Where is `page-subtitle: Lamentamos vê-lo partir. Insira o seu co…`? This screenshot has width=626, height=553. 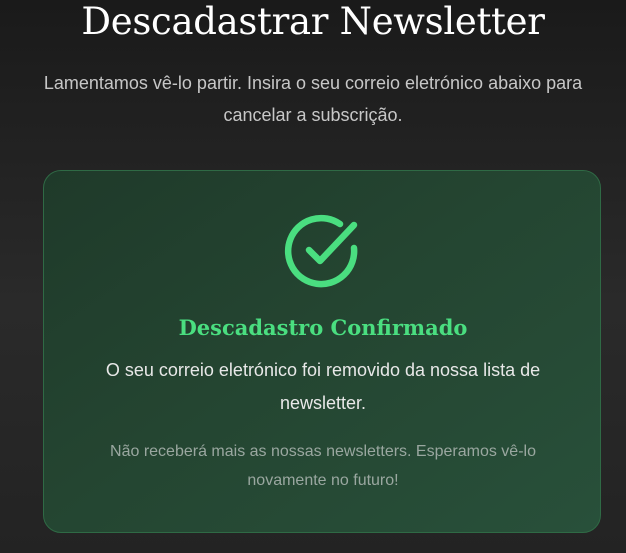
page-subtitle: Lamentamos vê-lo partir. Insira o seu co… is located at coordinates (313, 99).